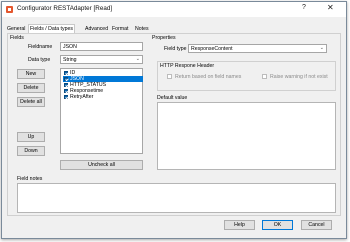  Describe the element at coordinates (330, 7) in the screenshot. I see `close-button: ✕` at that location.